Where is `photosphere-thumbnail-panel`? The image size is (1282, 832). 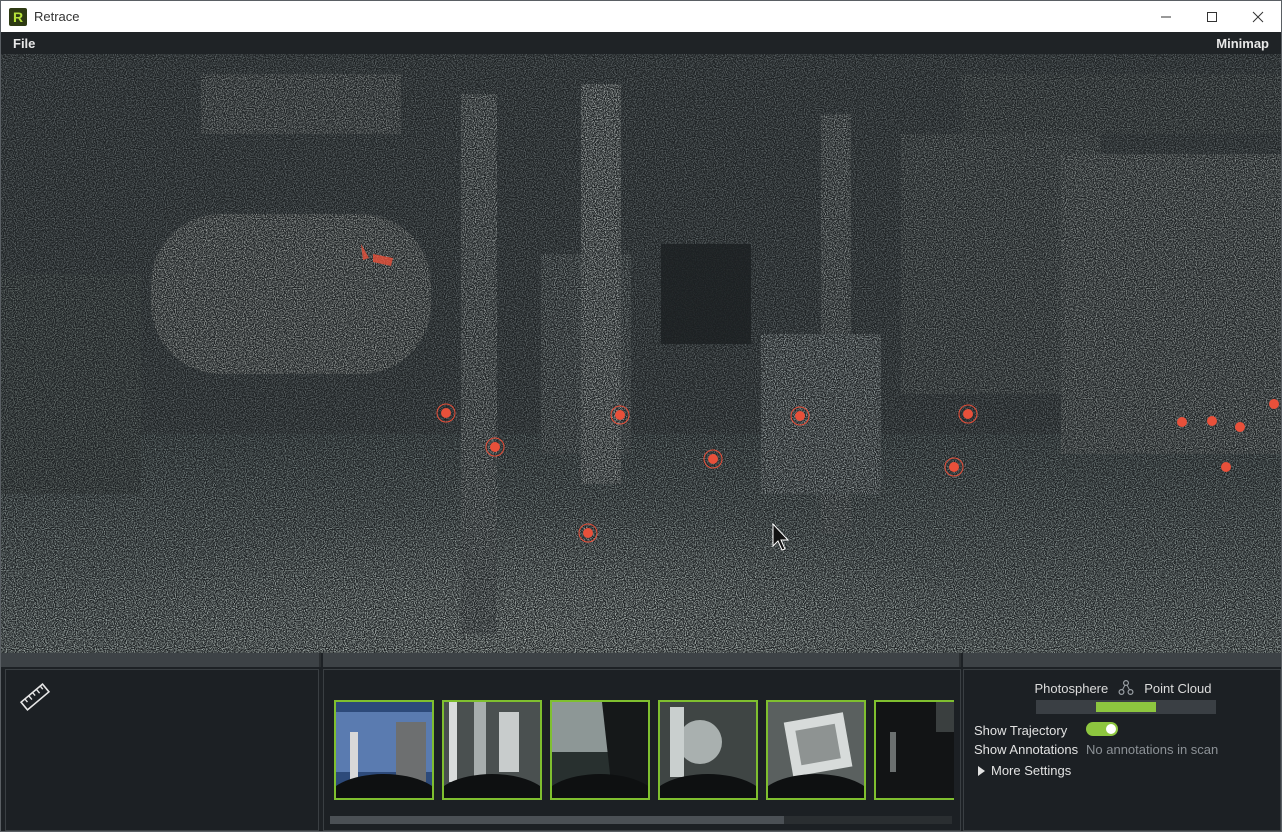 photosphere-thumbnail-panel is located at coordinates (642, 750).